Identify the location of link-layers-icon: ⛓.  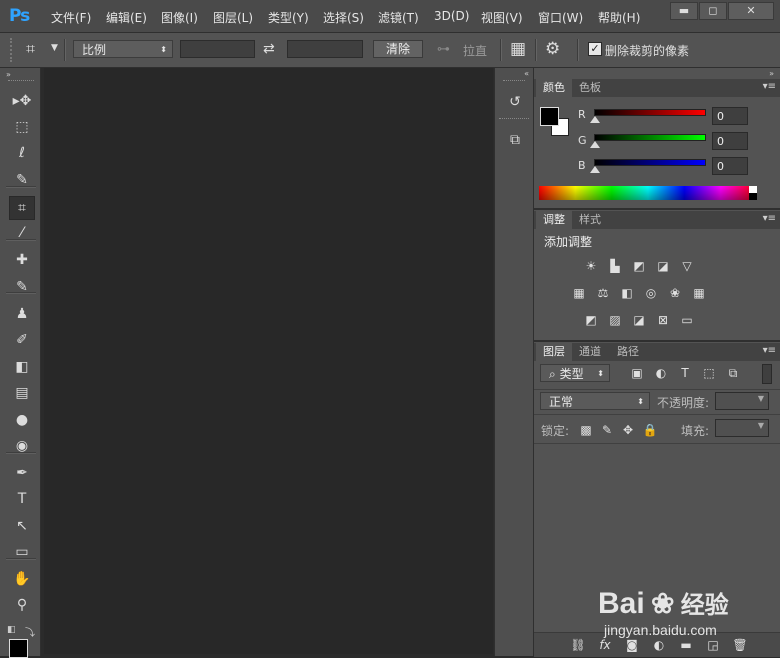
(578, 645).